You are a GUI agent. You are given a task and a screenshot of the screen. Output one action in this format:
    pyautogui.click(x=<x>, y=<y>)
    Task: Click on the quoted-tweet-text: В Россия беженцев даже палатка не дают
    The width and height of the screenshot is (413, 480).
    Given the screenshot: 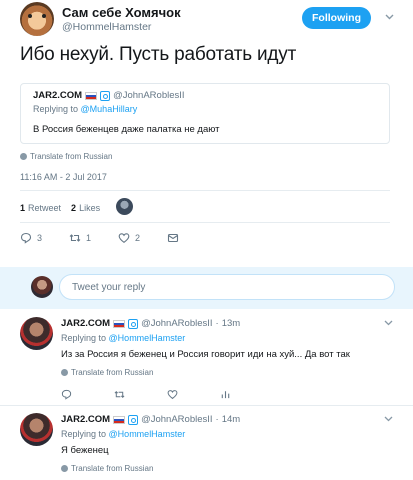 What is the action you would take?
    pyautogui.click(x=126, y=129)
    